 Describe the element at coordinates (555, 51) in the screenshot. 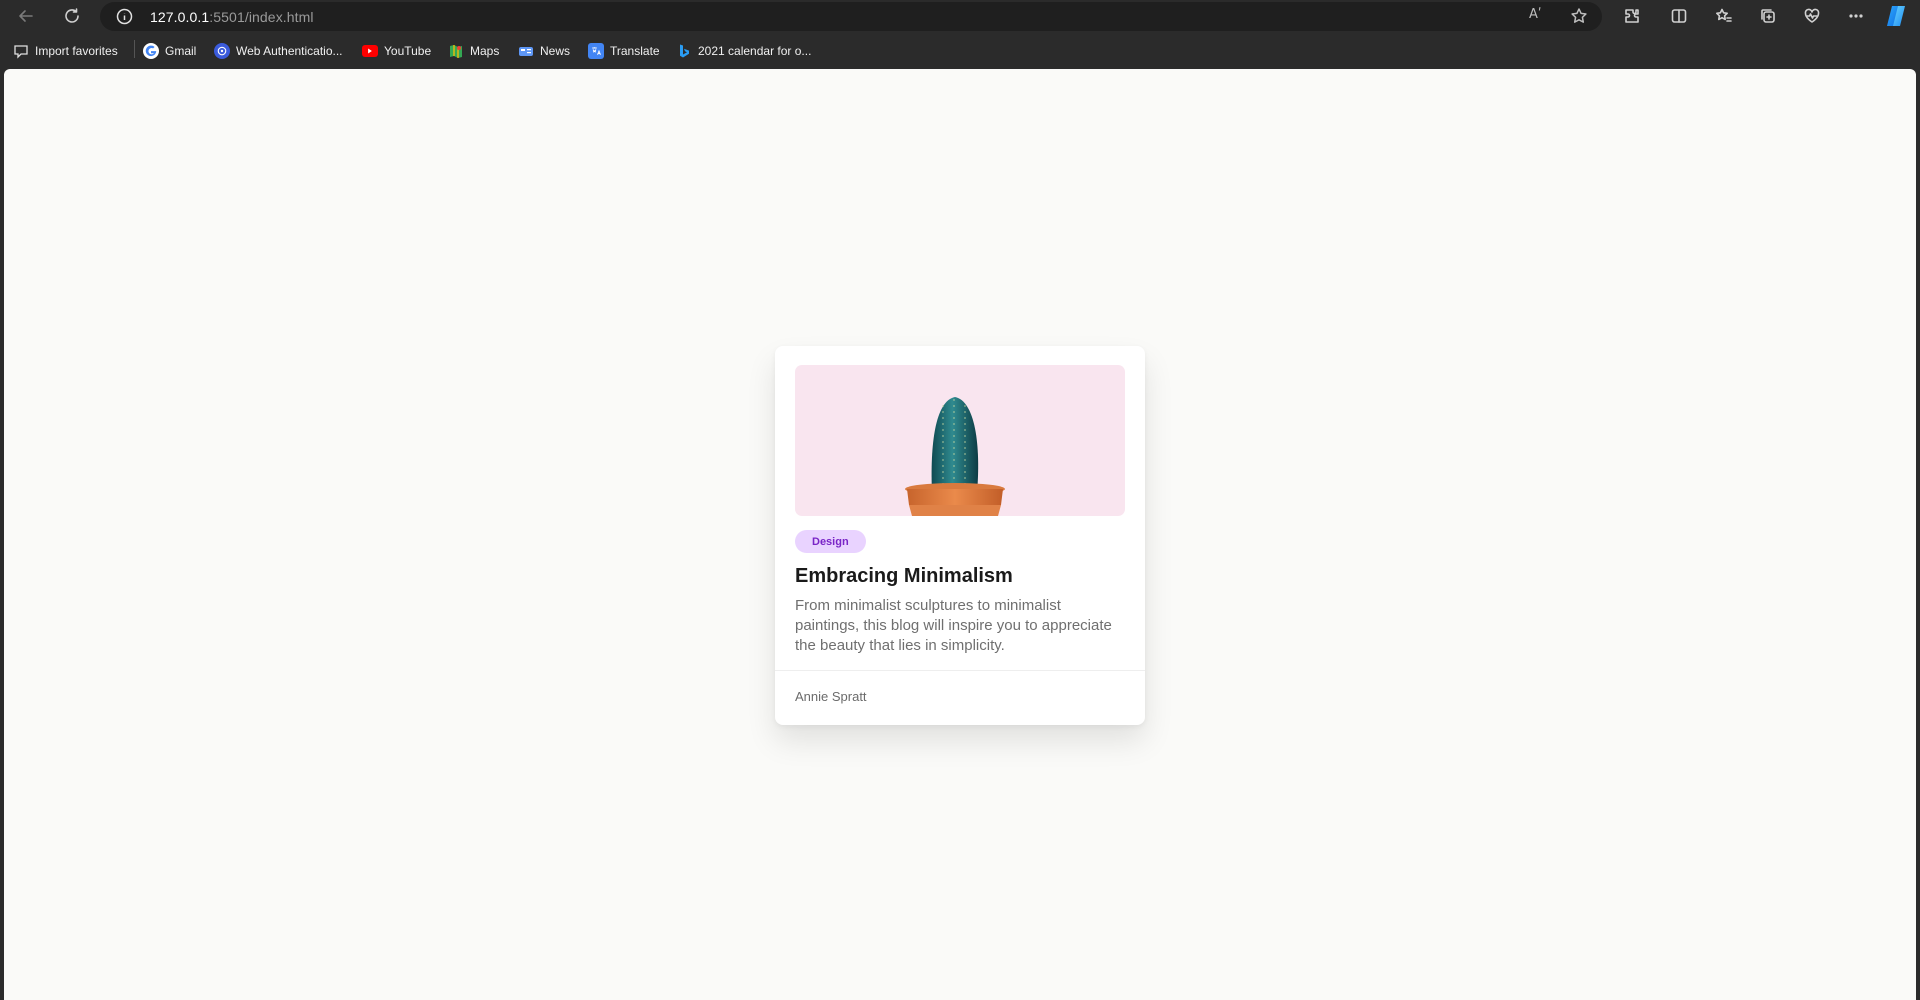

I see `bookmark-label: News` at that location.